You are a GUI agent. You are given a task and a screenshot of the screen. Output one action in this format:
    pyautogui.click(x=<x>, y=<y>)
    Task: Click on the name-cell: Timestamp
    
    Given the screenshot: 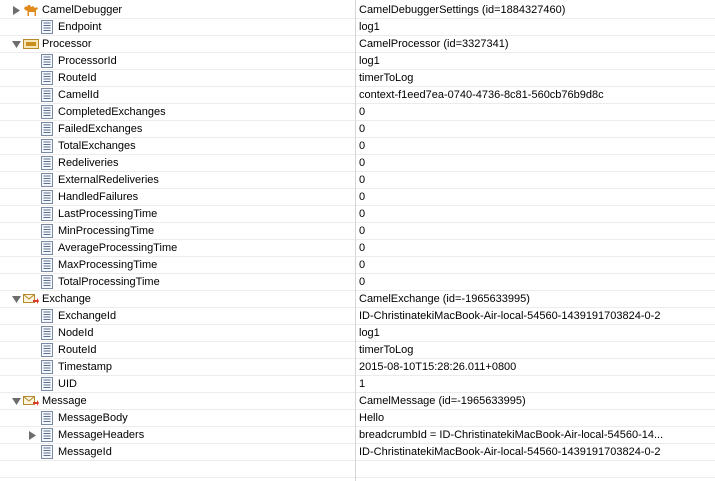 What is the action you would take?
    pyautogui.click(x=178, y=367)
    